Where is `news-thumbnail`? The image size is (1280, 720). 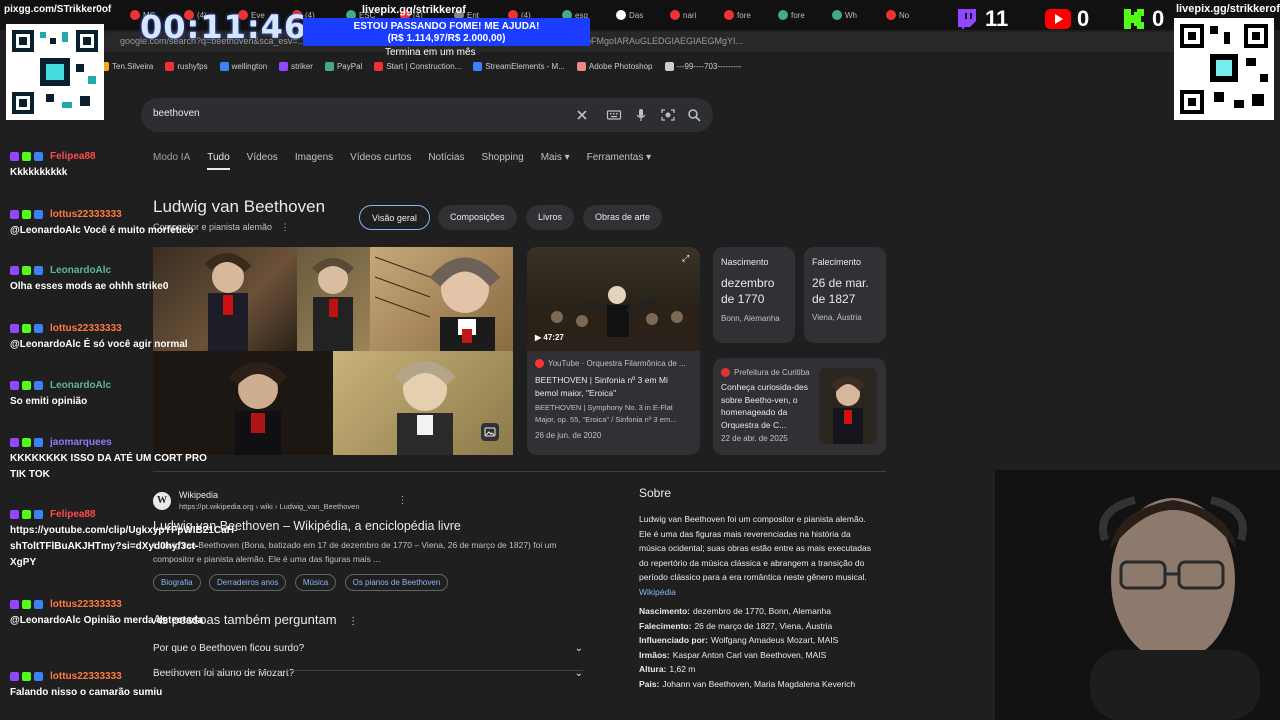 news-thumbnail is located at coordinates (848, 406).